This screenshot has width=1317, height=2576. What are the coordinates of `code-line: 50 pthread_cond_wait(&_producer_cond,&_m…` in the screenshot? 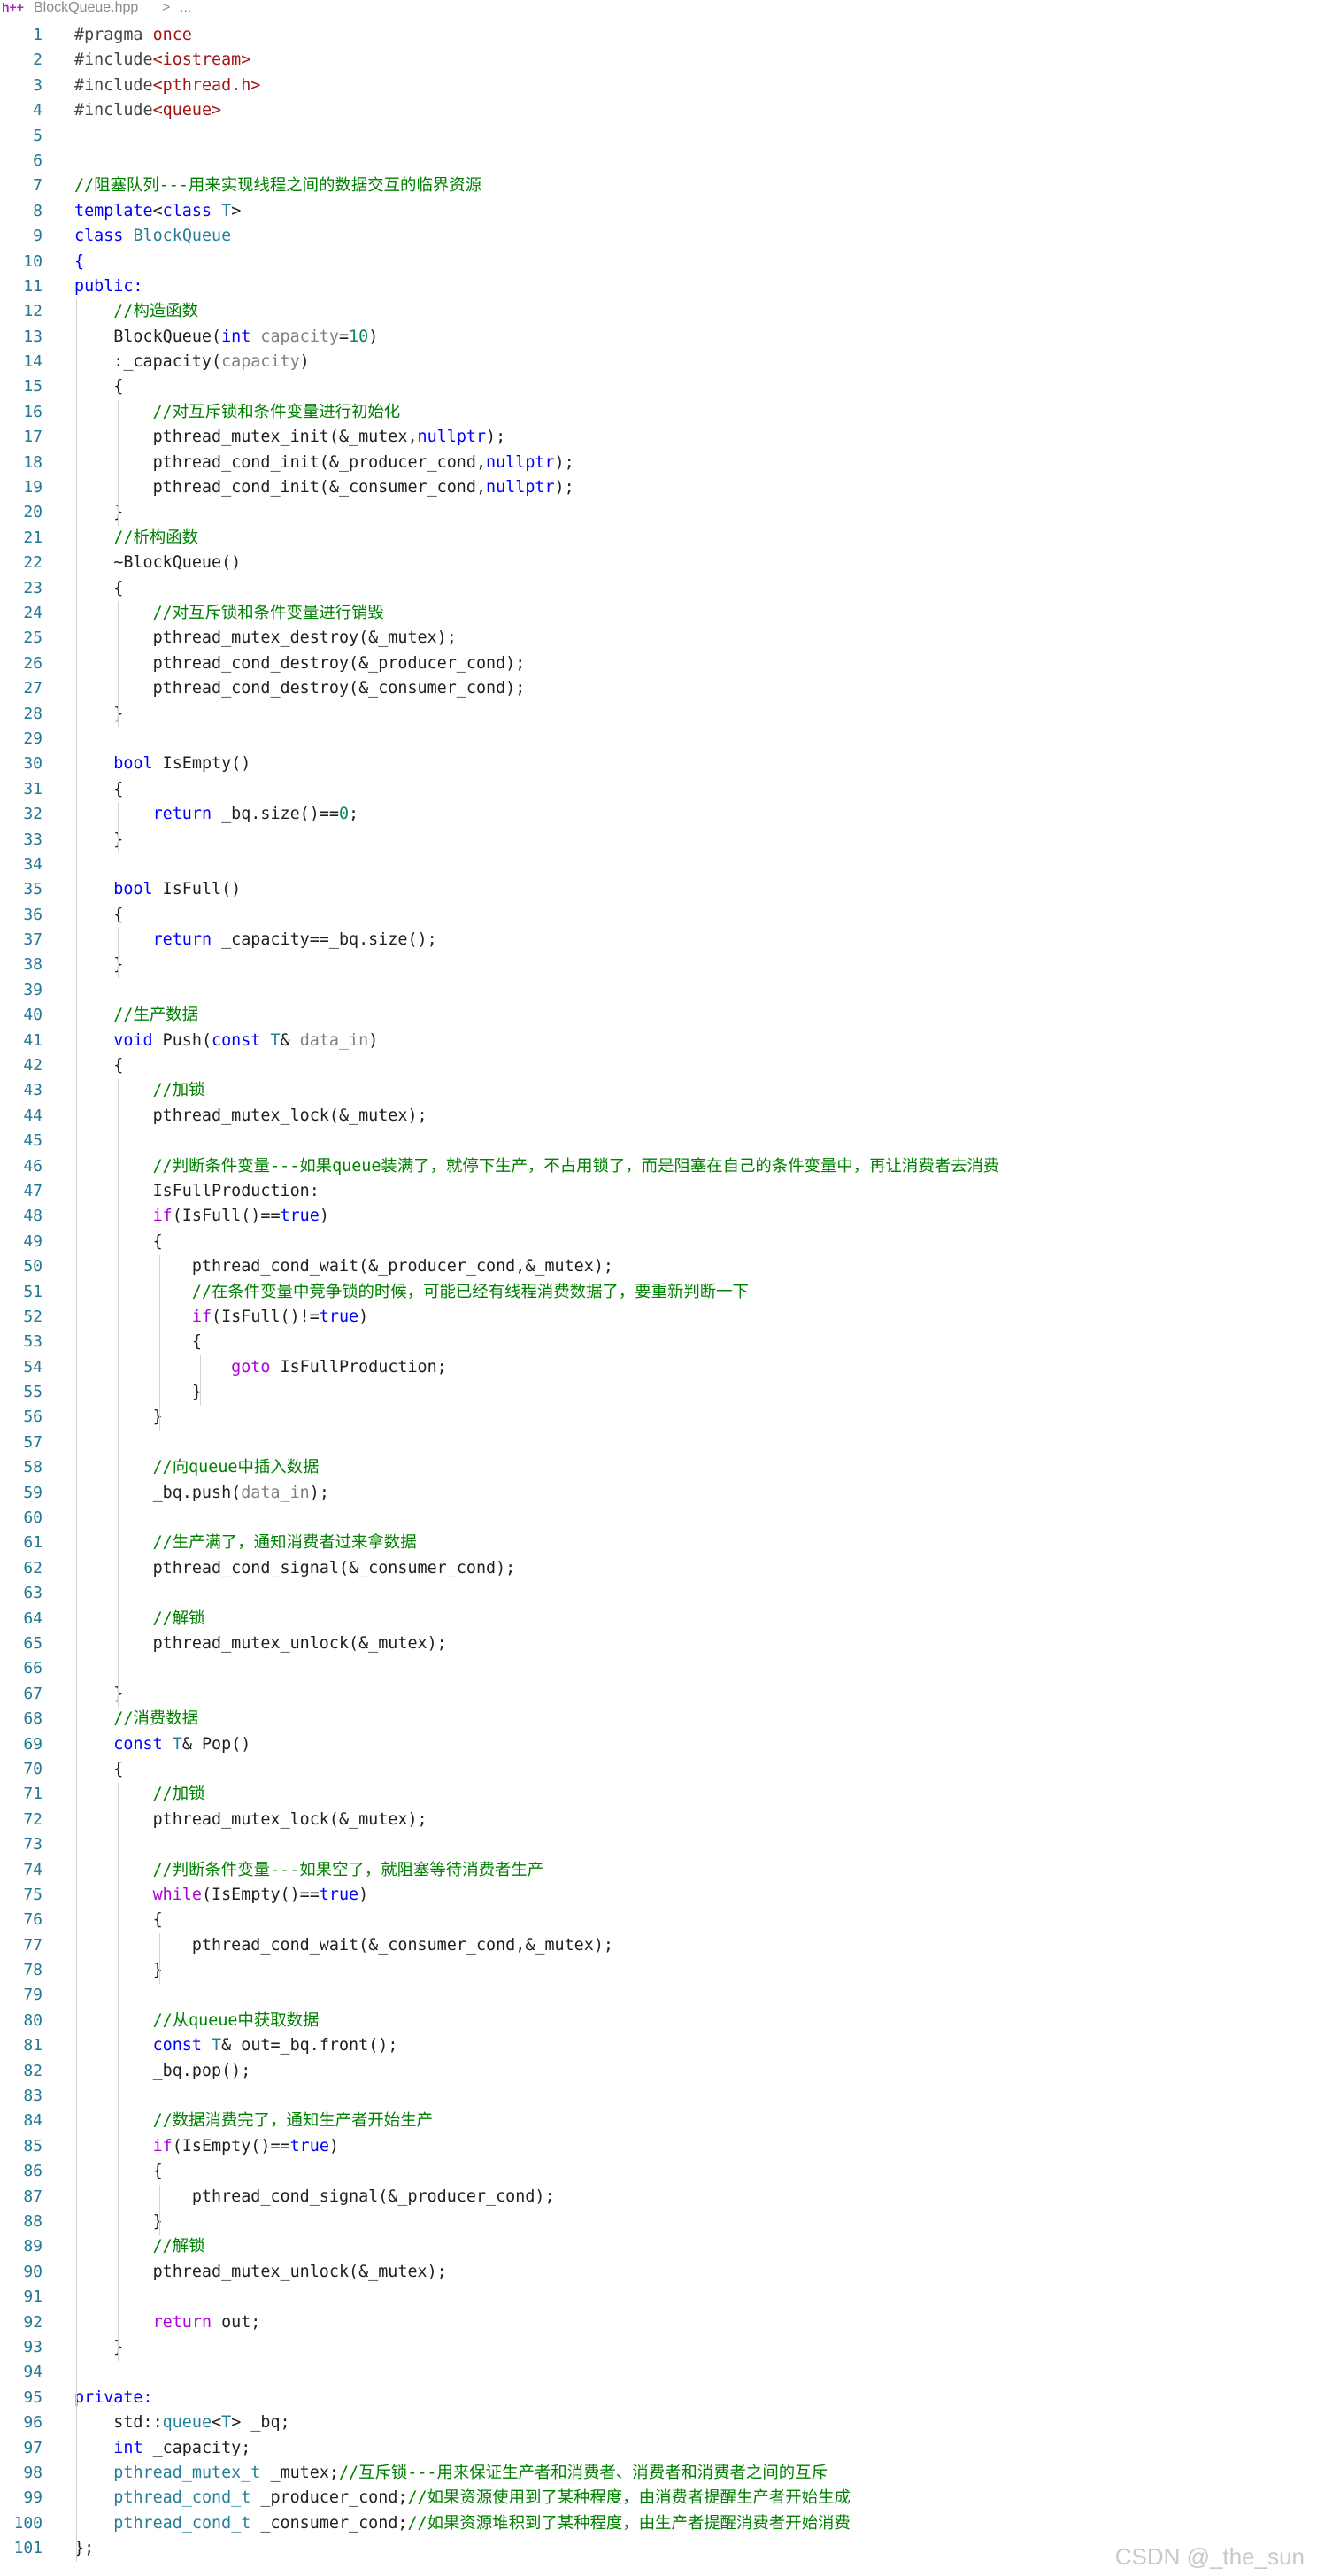 It's located at (658, 1266).